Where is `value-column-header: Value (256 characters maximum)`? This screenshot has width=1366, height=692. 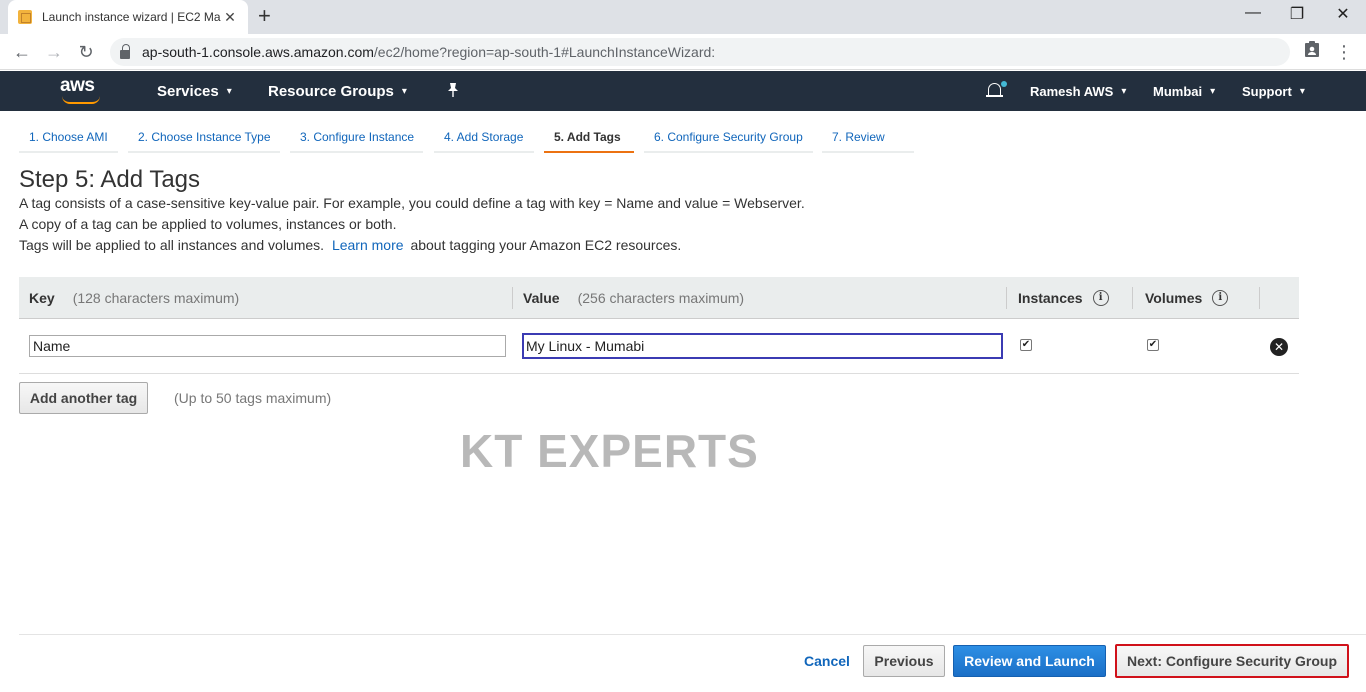 value-column-header: Value (256 characters maximum) is located at coordinates (633, 298).